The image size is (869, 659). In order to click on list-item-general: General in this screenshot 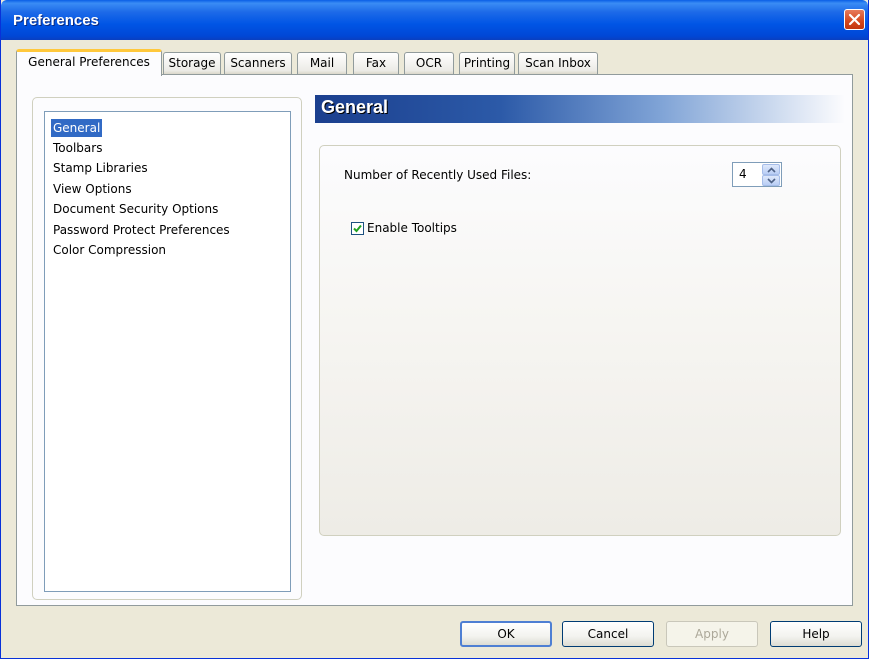, I will do `click(76, 128)`.